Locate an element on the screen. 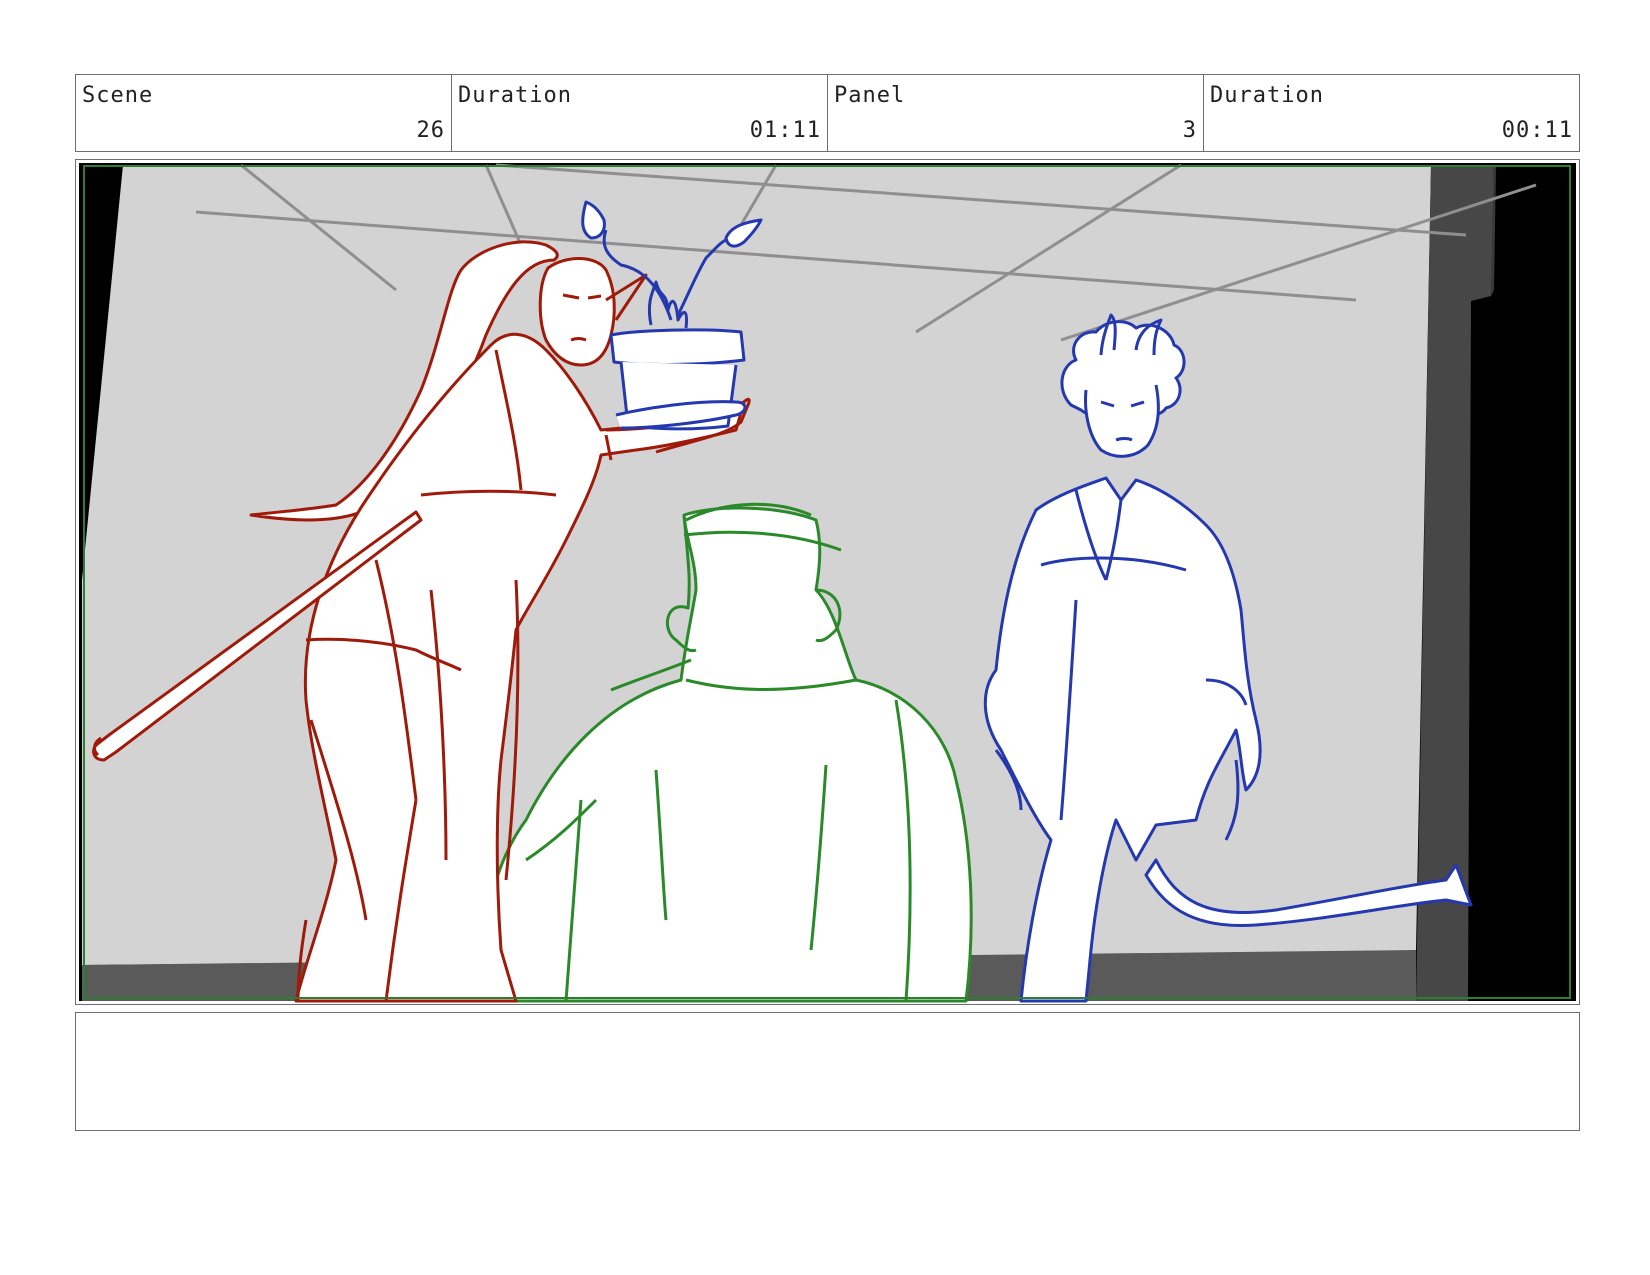  panel-duration-value: 00:11 is located at coordinates (1537, 130).